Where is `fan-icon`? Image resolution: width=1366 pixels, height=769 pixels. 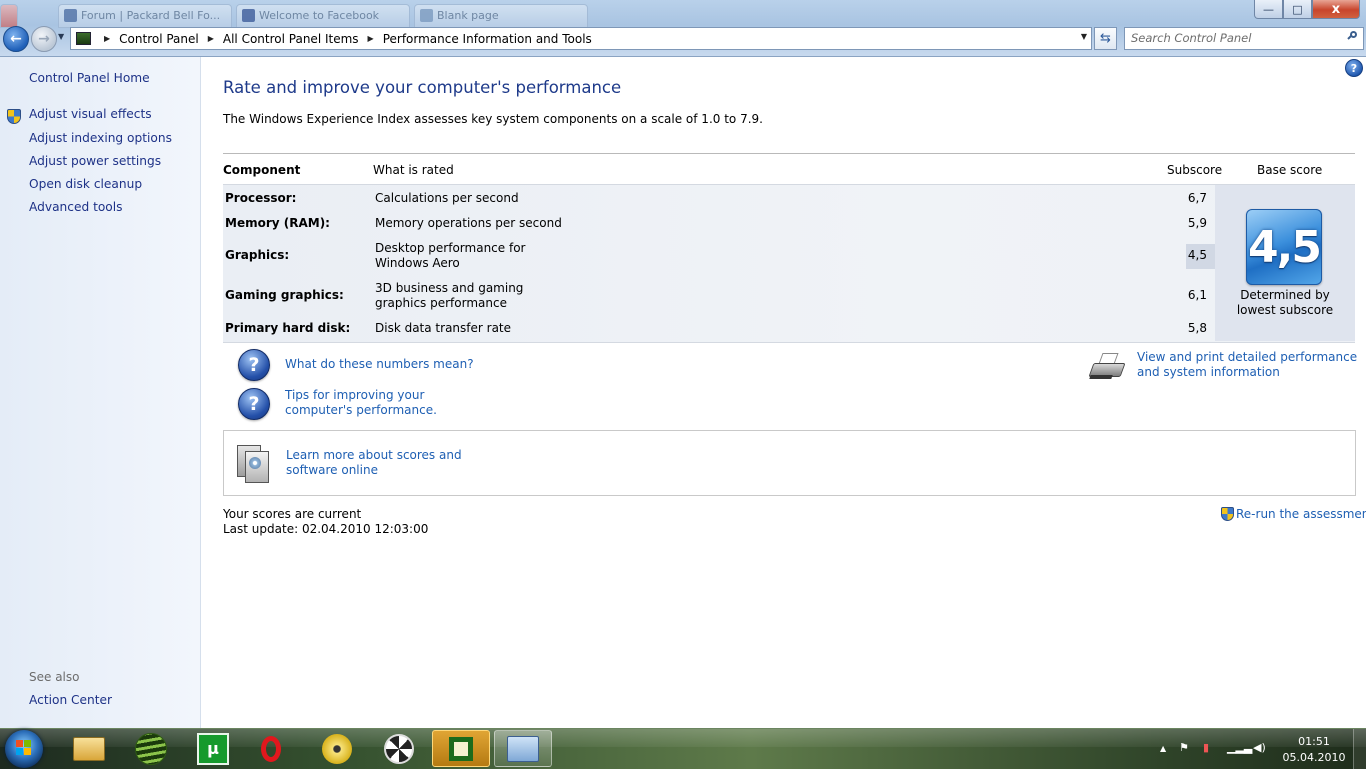
fan-icon is located at coordinates (399, 748).